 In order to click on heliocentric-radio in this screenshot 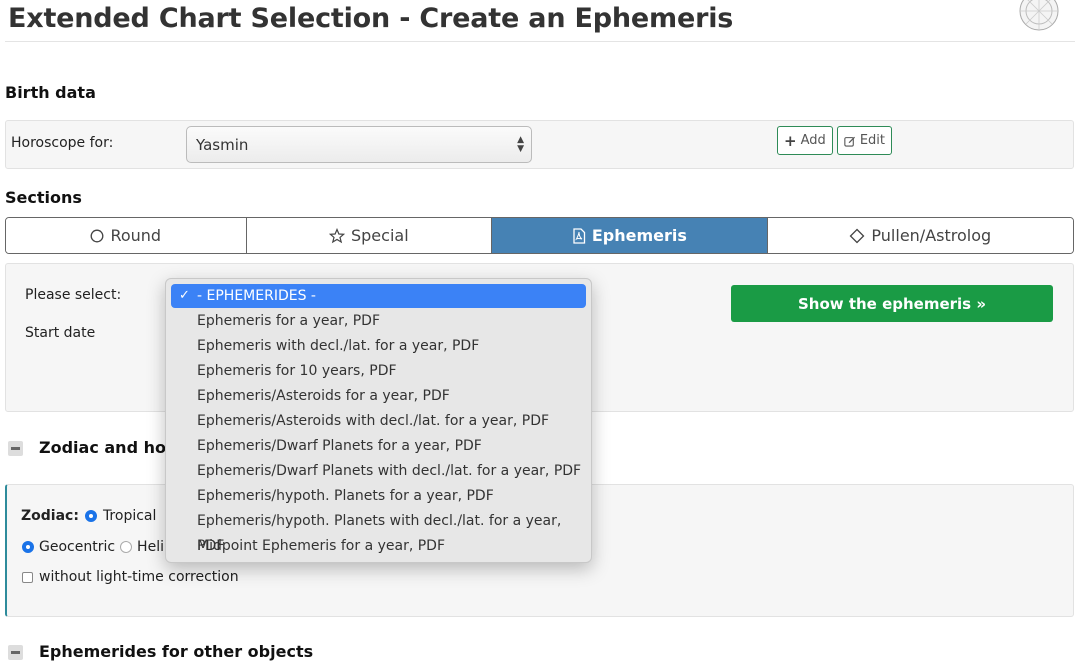, I will do `click(126, 547)`.